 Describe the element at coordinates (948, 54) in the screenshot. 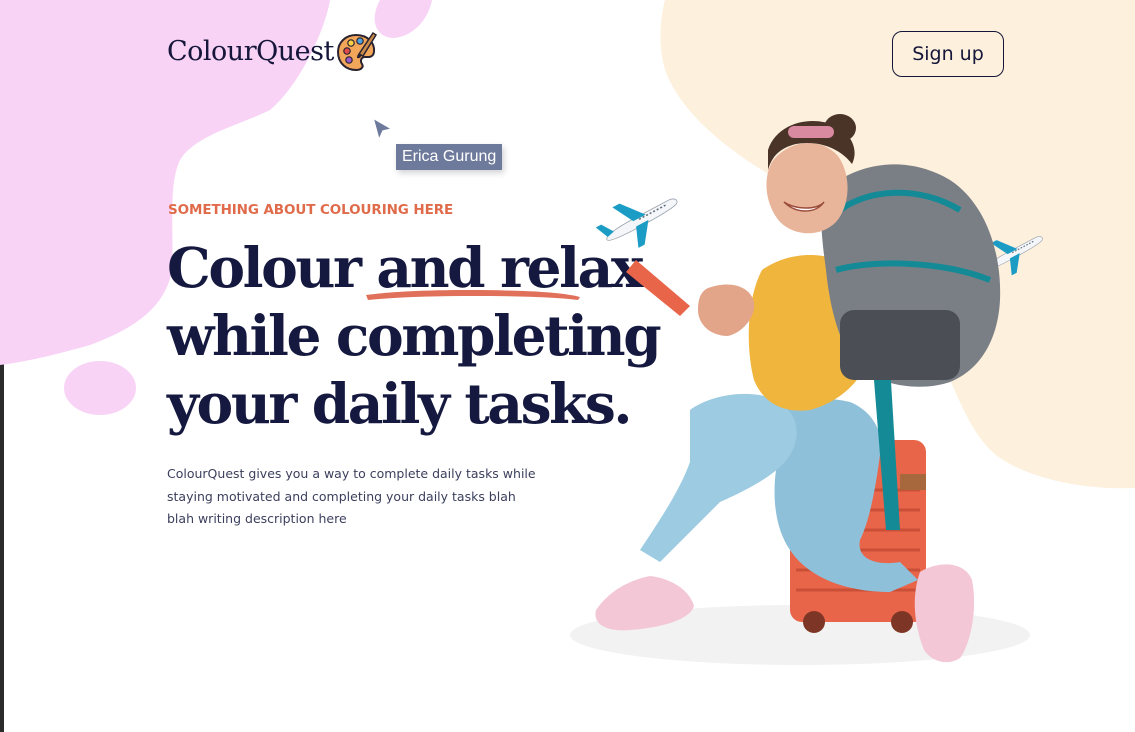

I see `signup-button: Sign up` at that location.